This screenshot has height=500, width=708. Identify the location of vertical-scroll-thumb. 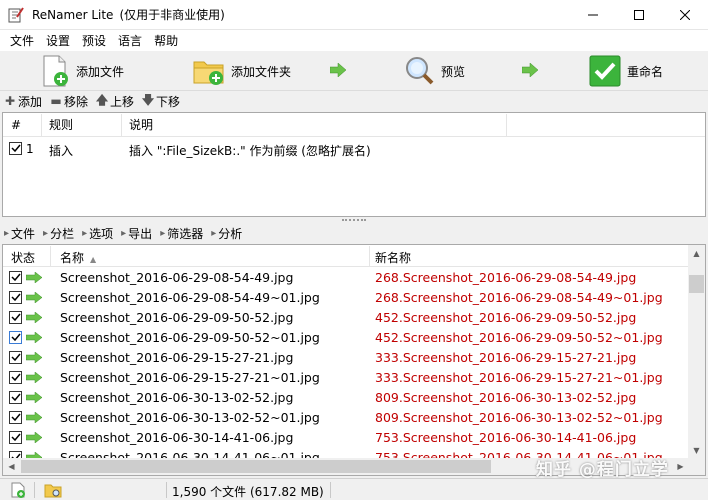
(696, 284).